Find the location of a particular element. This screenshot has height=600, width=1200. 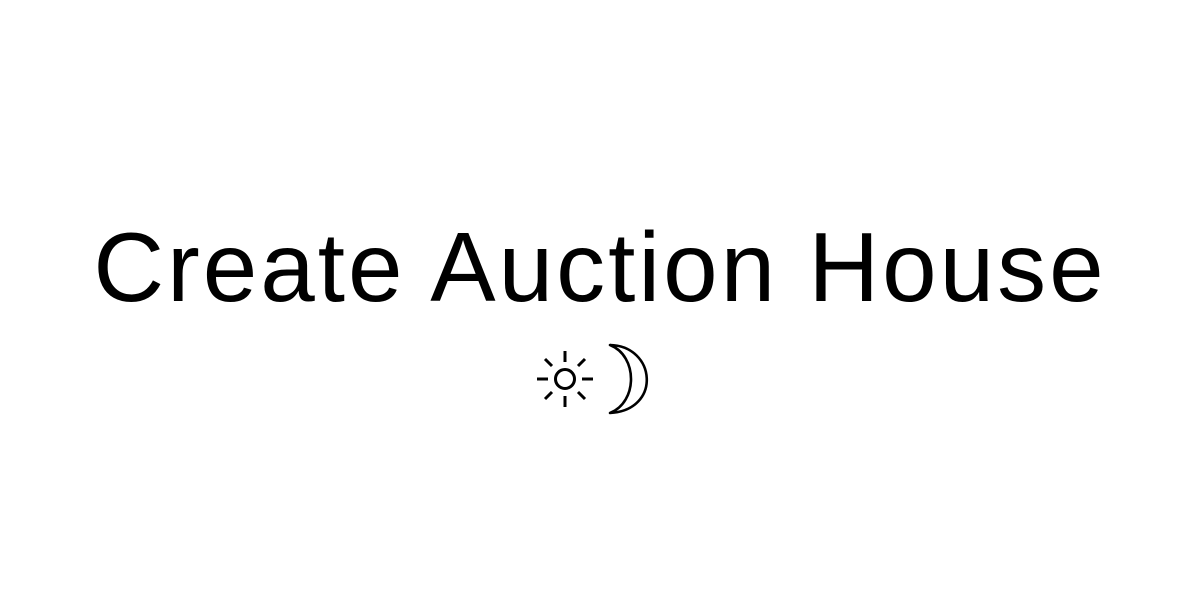

theme-toggle is located at coordinates (597, 379).